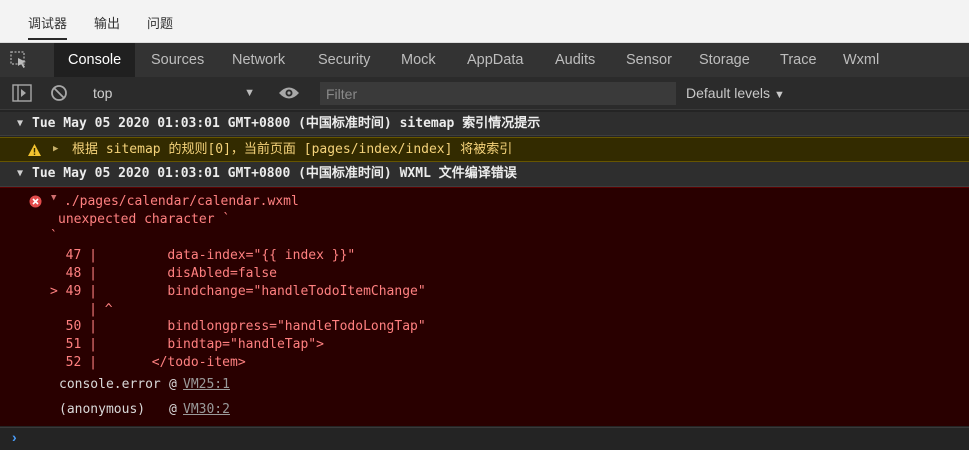 This screenshot has width=969, height=450. I want to click on inspect-element-icon, so click(24, 60).